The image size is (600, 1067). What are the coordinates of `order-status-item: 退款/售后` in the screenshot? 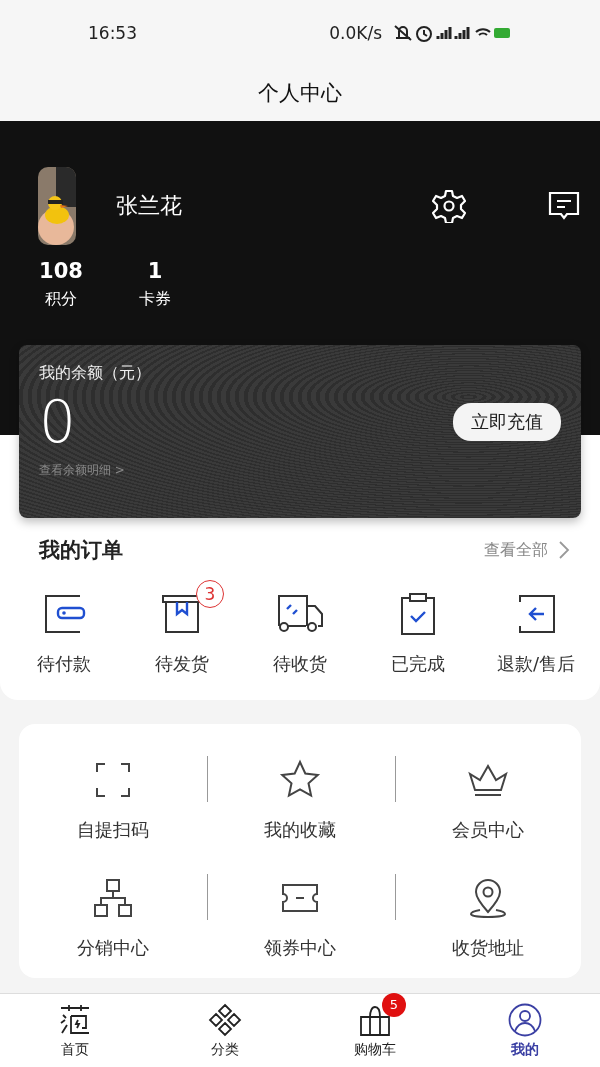 It's located at (536, 627).